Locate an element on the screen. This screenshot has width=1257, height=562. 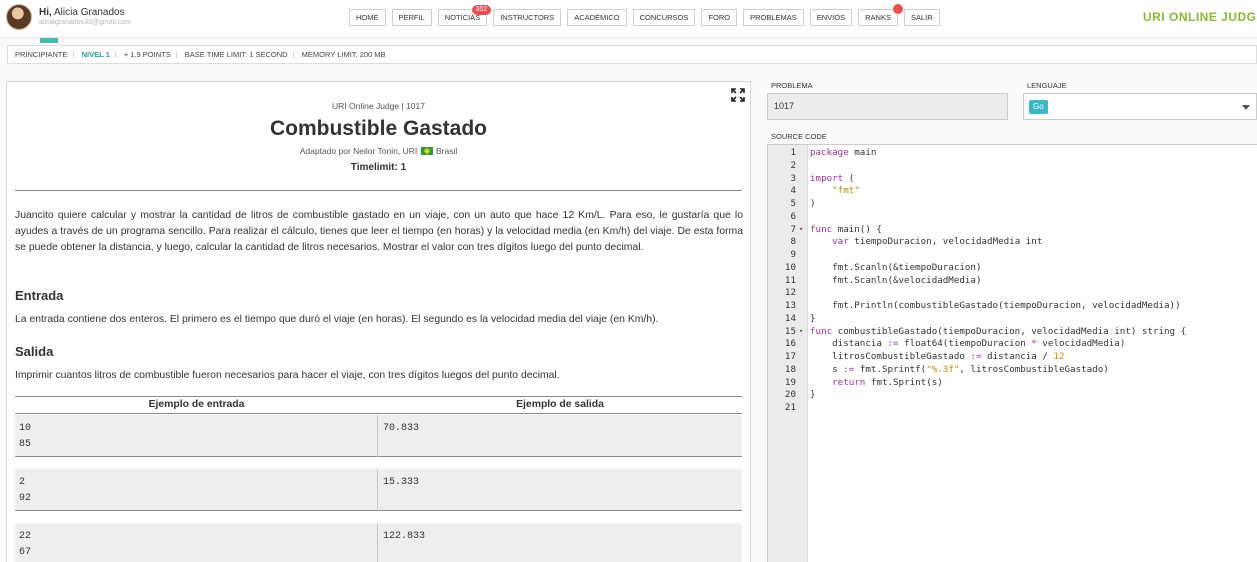
line-number: 7 is located at coordinates (793, 229).